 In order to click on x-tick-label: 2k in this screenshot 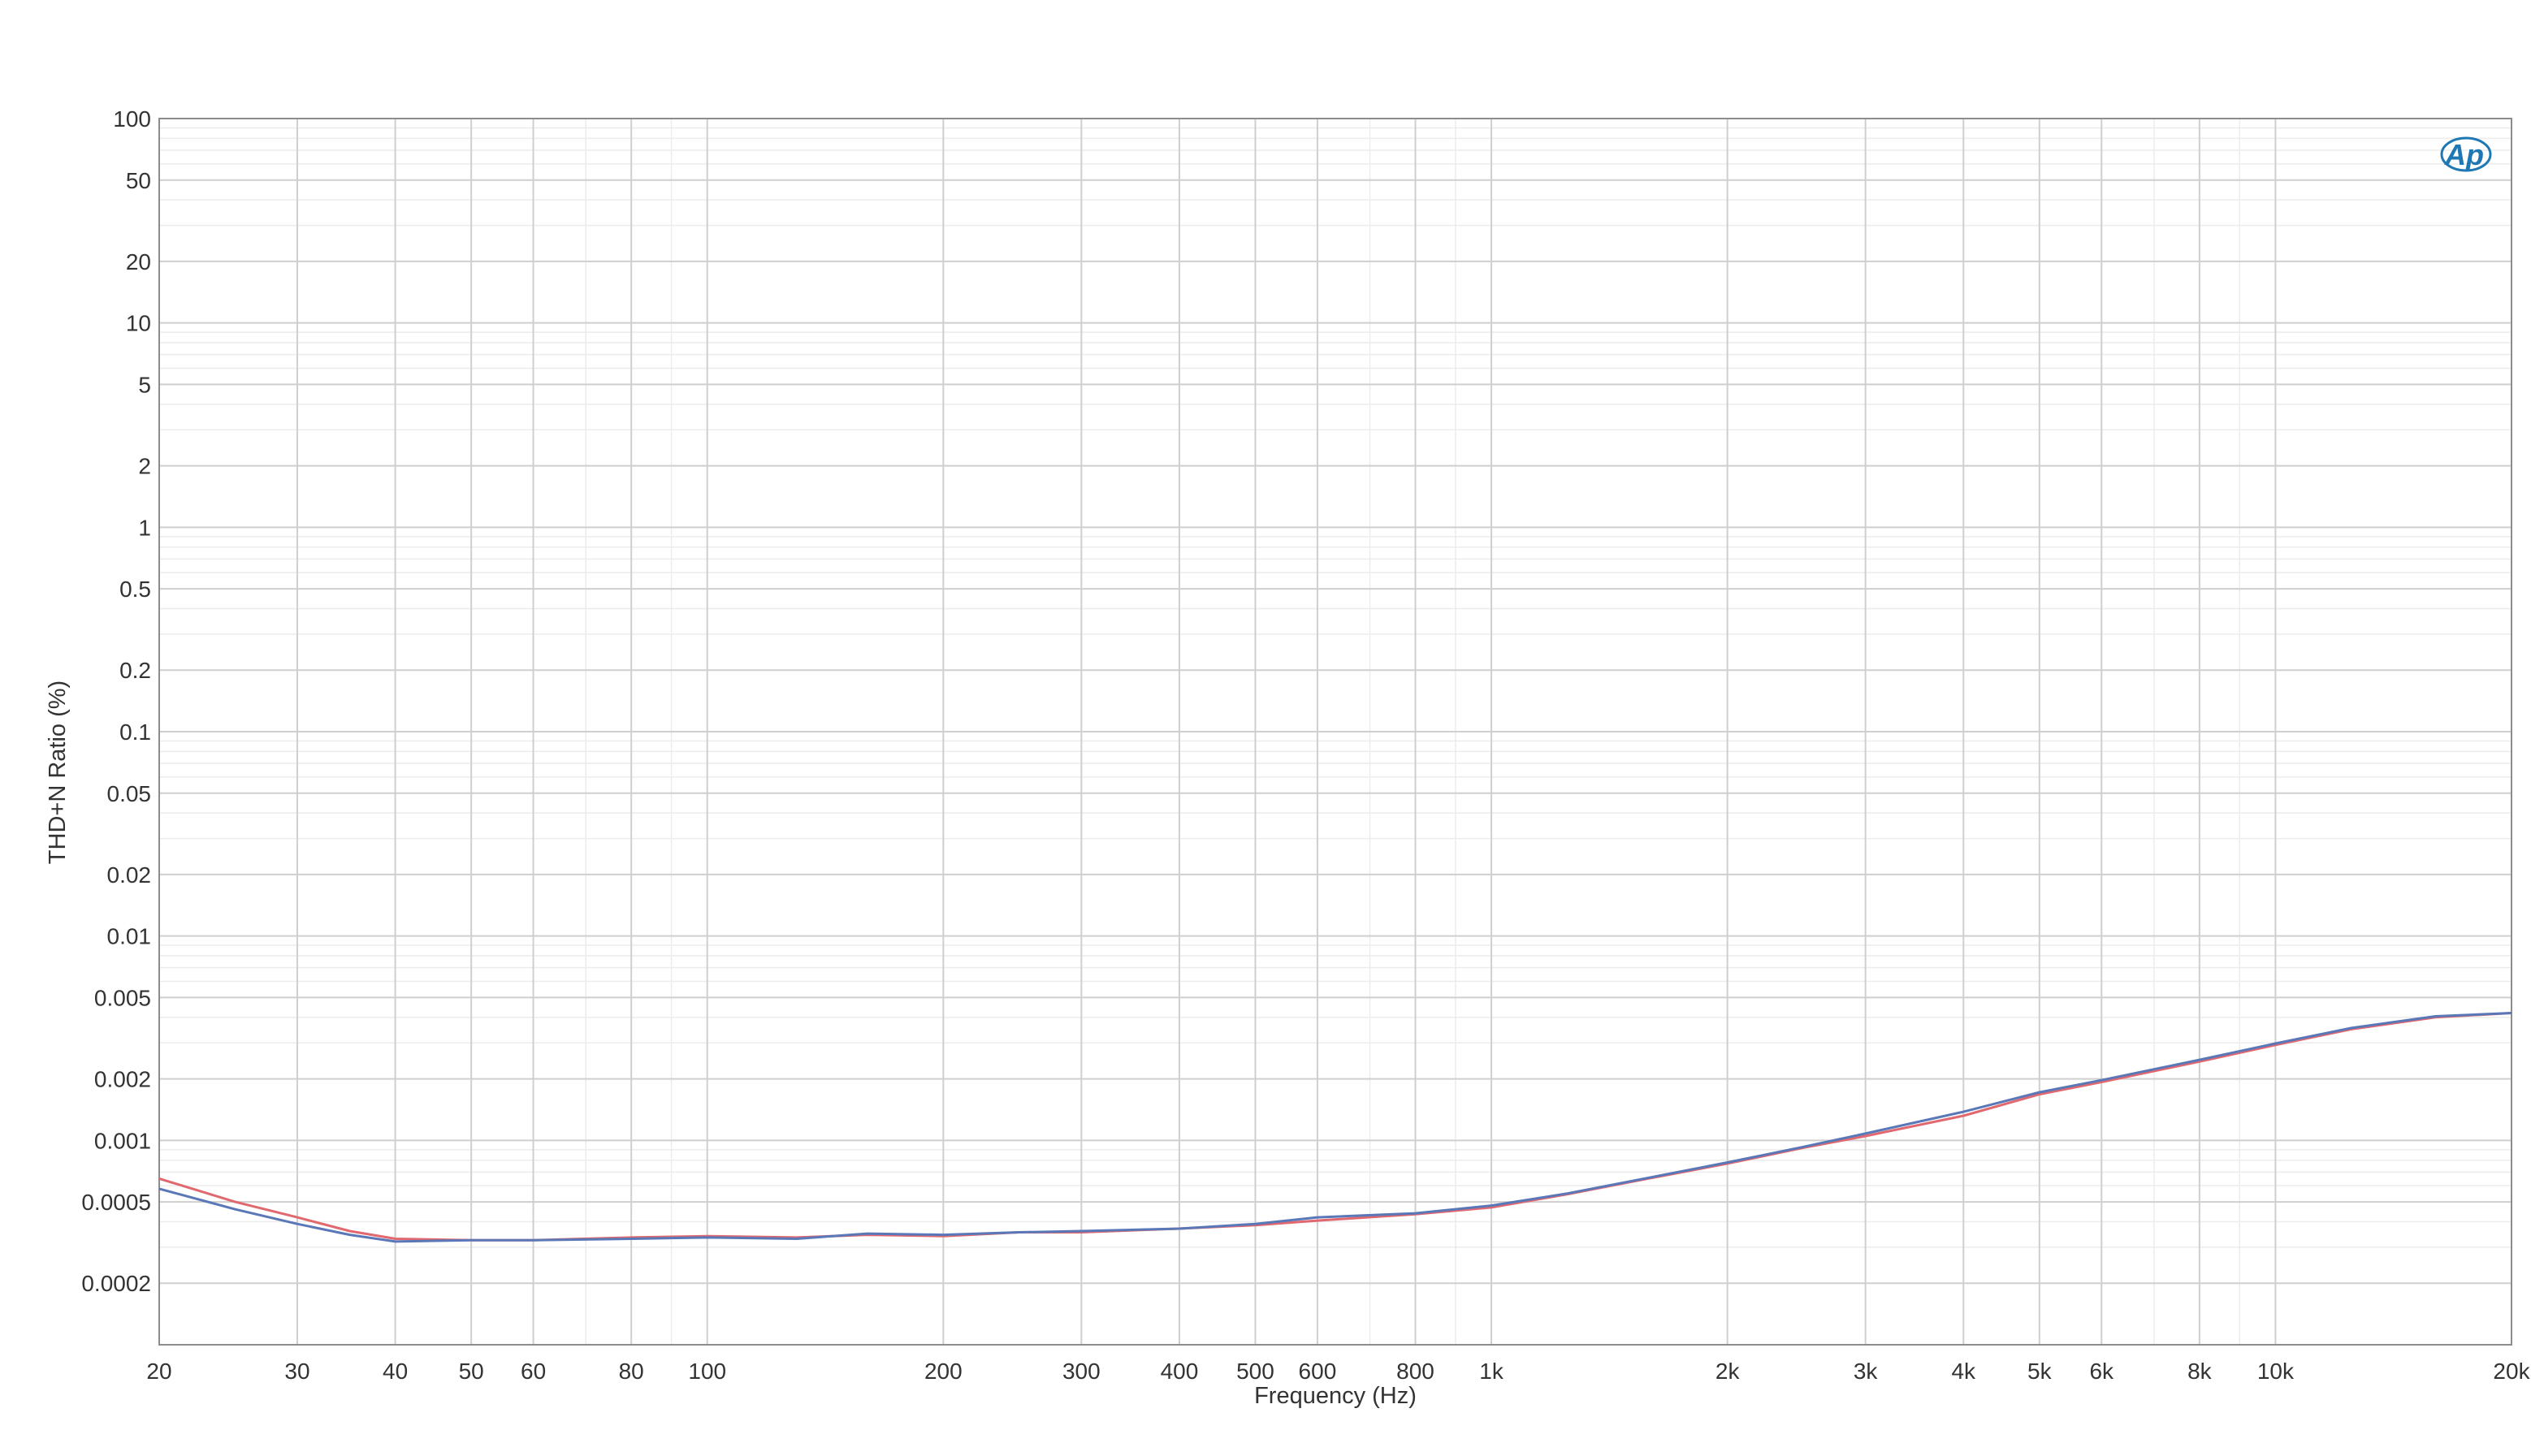, I will do `click(1728, 1371)`.